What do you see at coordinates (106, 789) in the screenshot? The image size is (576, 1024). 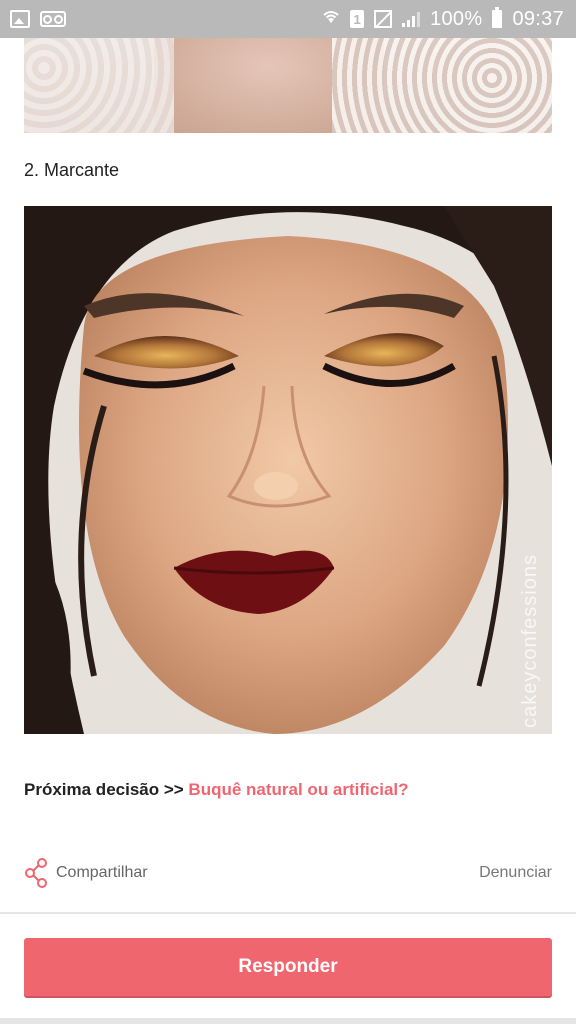 I see `next-decision-prefix: Próxima decisão >>` at bounding box center [106, 789].